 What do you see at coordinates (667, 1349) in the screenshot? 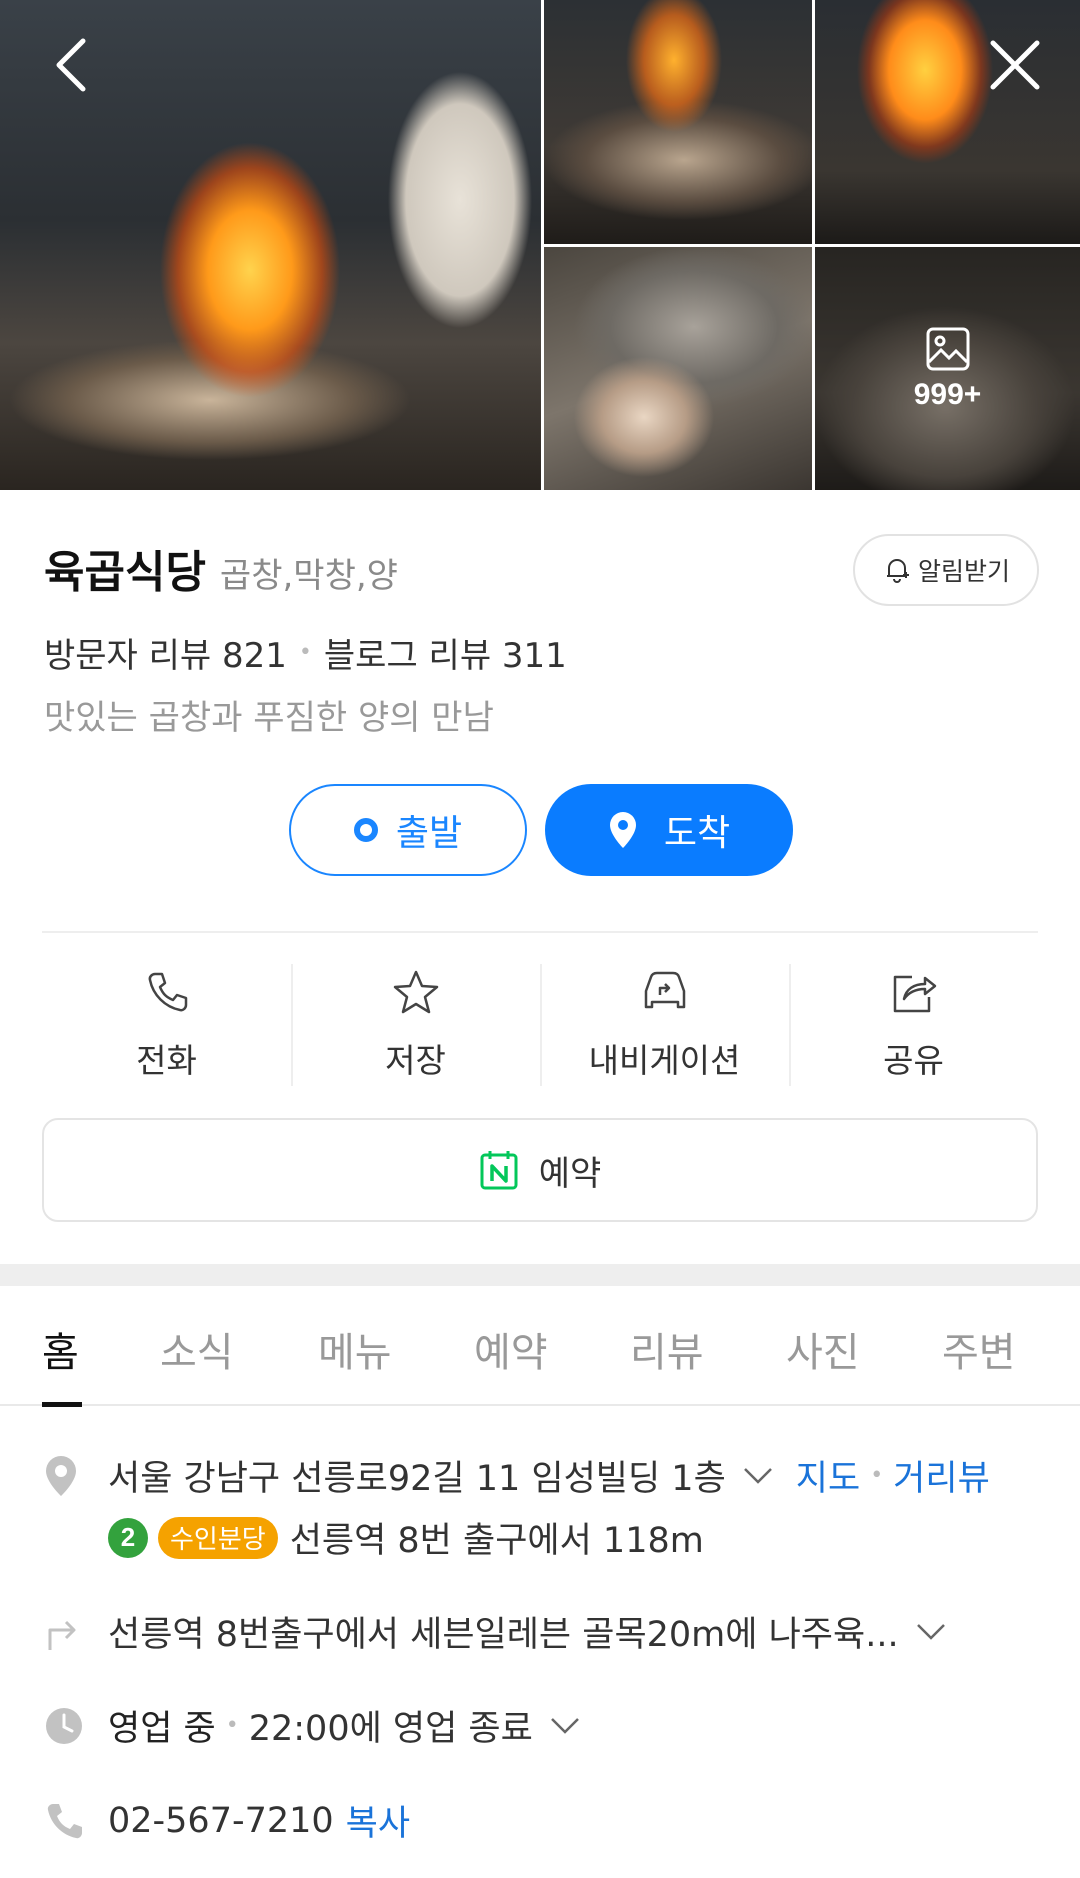
I see `tab-reviews: 리뷰` at bounding box center [667, 1349].